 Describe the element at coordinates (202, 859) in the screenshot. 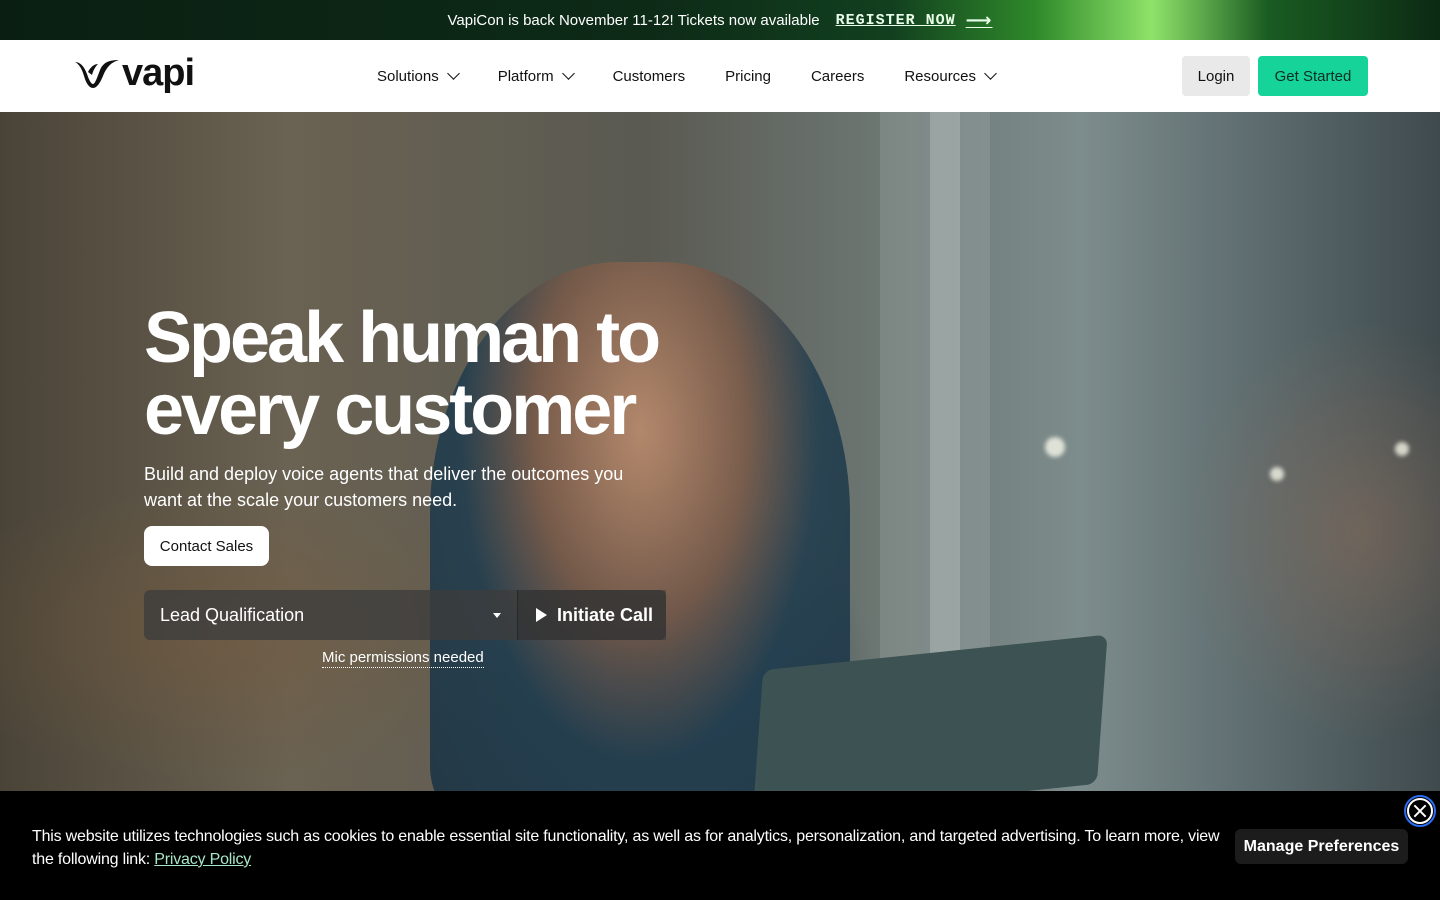

I see `privacy-policy-link: Privacy Policy` at that location.